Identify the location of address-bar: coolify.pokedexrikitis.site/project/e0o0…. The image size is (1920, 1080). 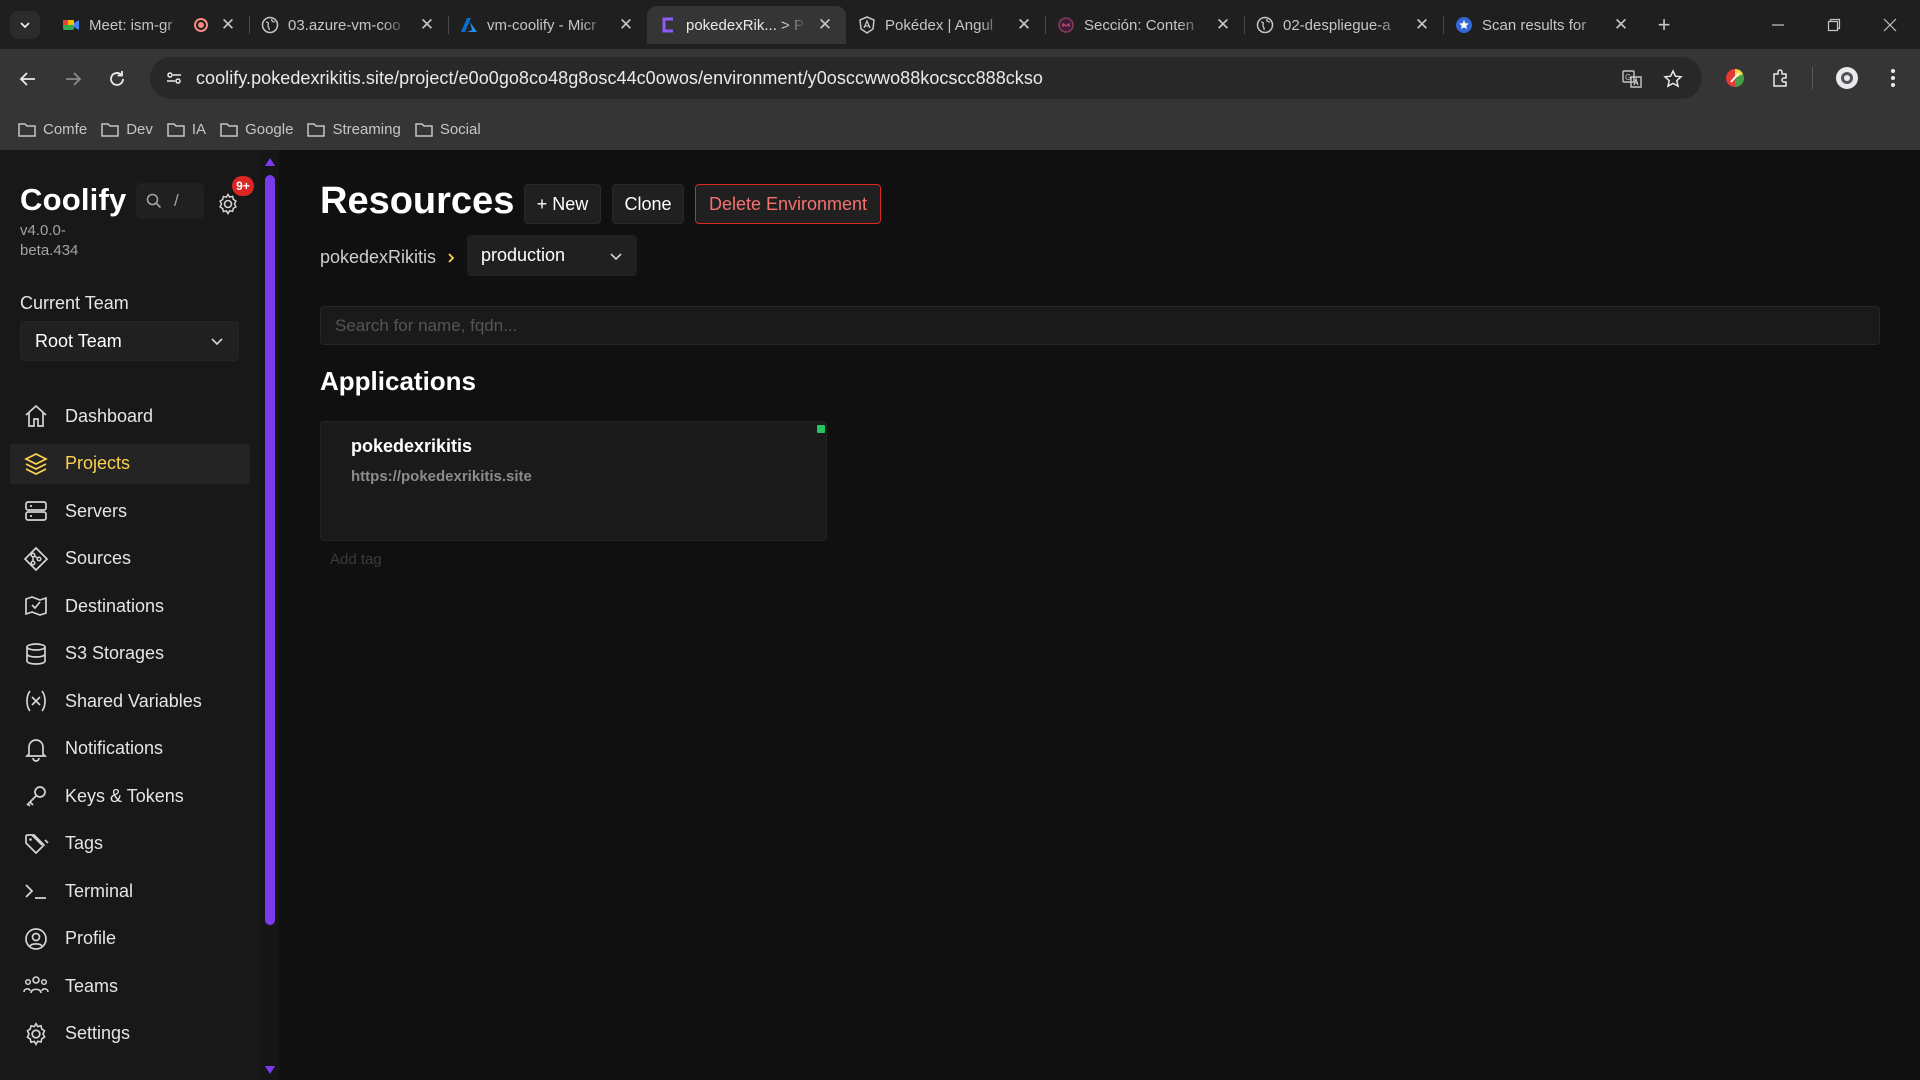
(926, 78).